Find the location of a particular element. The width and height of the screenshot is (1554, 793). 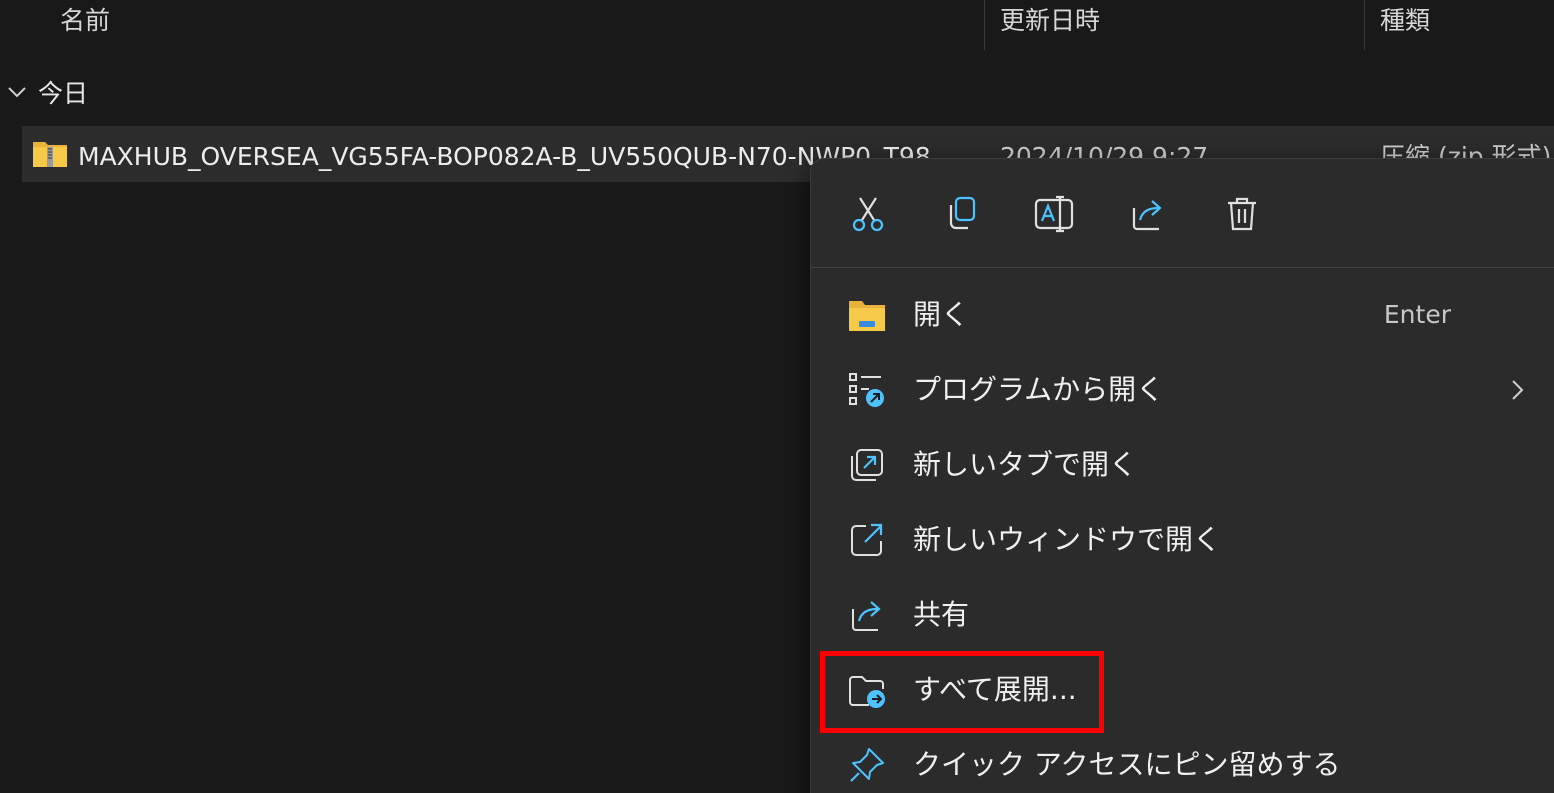

delete-icon is located at coordinates (1242, 214).